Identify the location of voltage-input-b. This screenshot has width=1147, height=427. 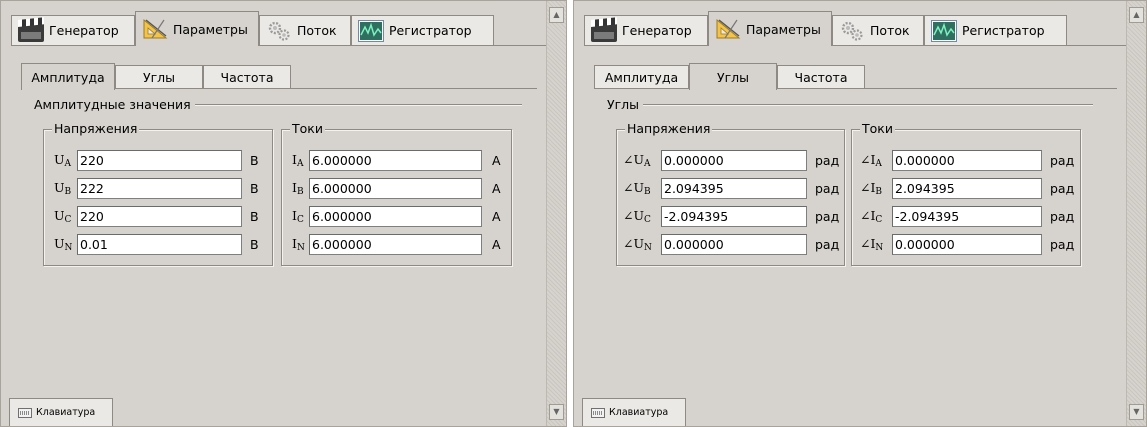
(159, 188).